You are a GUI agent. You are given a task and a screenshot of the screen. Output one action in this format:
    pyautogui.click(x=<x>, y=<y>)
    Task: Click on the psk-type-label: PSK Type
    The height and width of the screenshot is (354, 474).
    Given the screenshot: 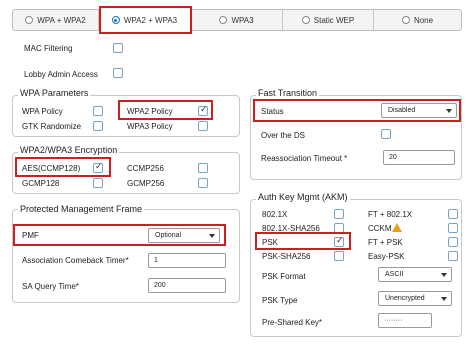 What is the action you would take?
    pyautogui.click(x=280, y=300)
    